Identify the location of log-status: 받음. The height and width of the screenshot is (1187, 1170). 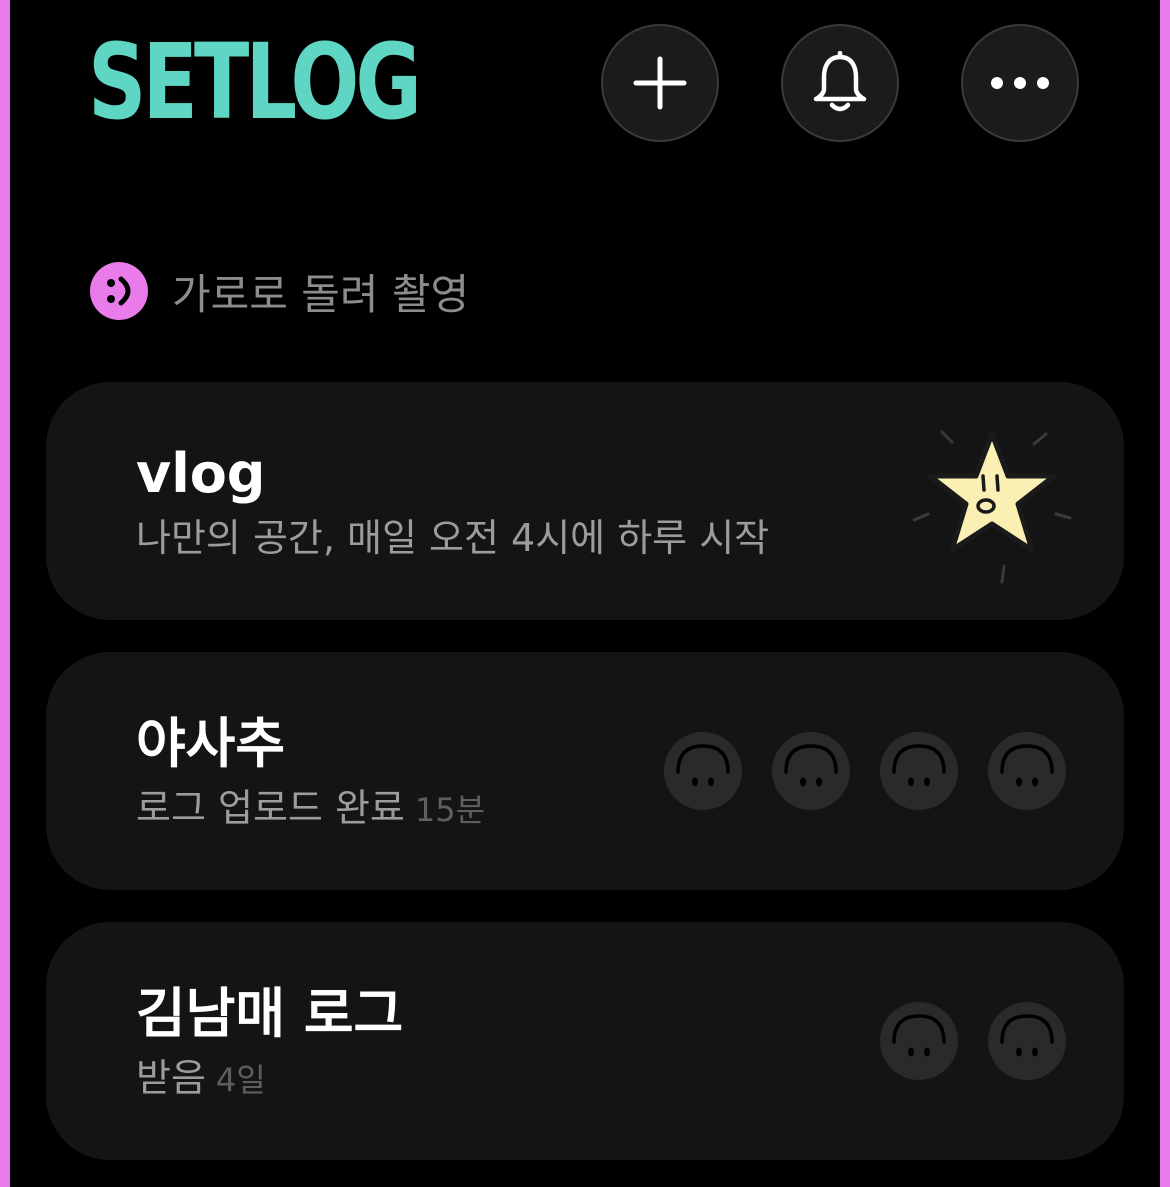
(171, 1078).